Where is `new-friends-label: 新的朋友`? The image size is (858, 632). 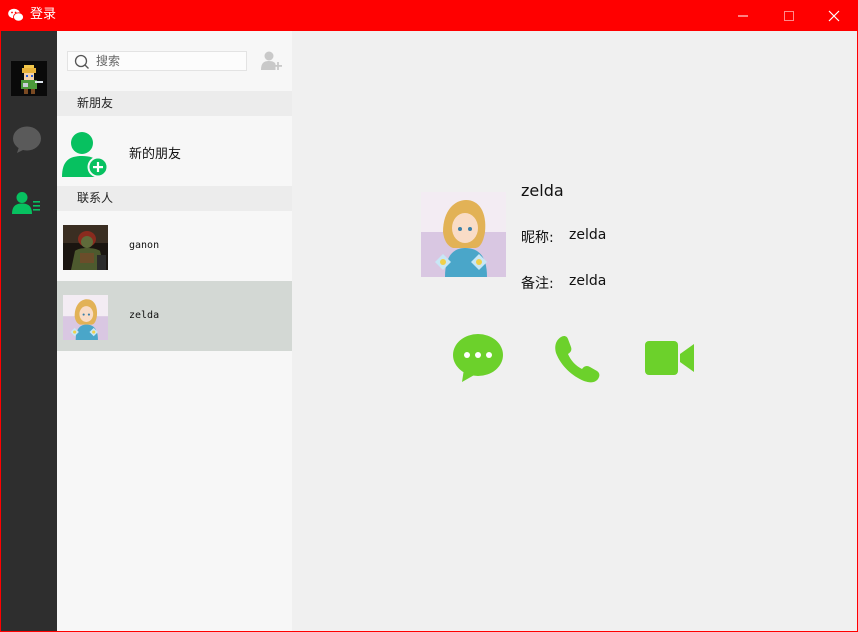
new-friends-label: 新的朋友 is located at coordinates (155, 154).